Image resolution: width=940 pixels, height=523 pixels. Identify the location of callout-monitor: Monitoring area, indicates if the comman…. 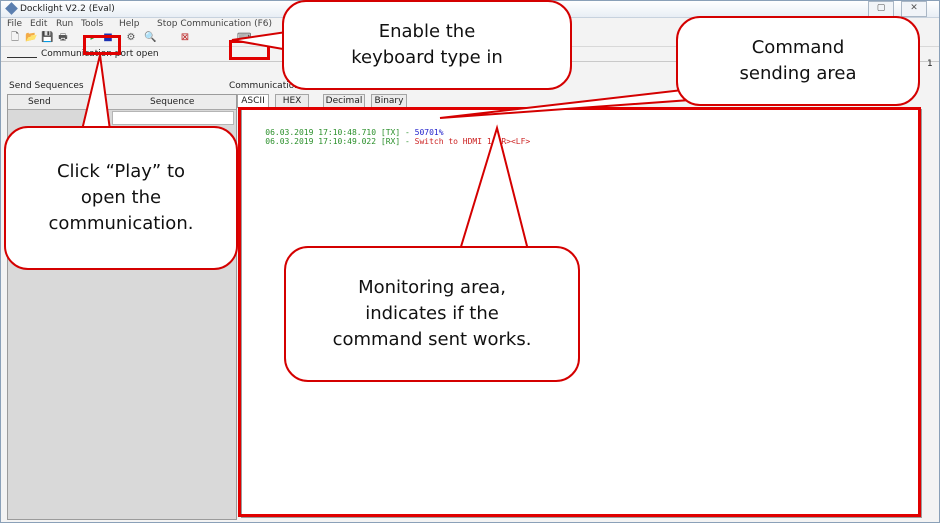
(432, 314).